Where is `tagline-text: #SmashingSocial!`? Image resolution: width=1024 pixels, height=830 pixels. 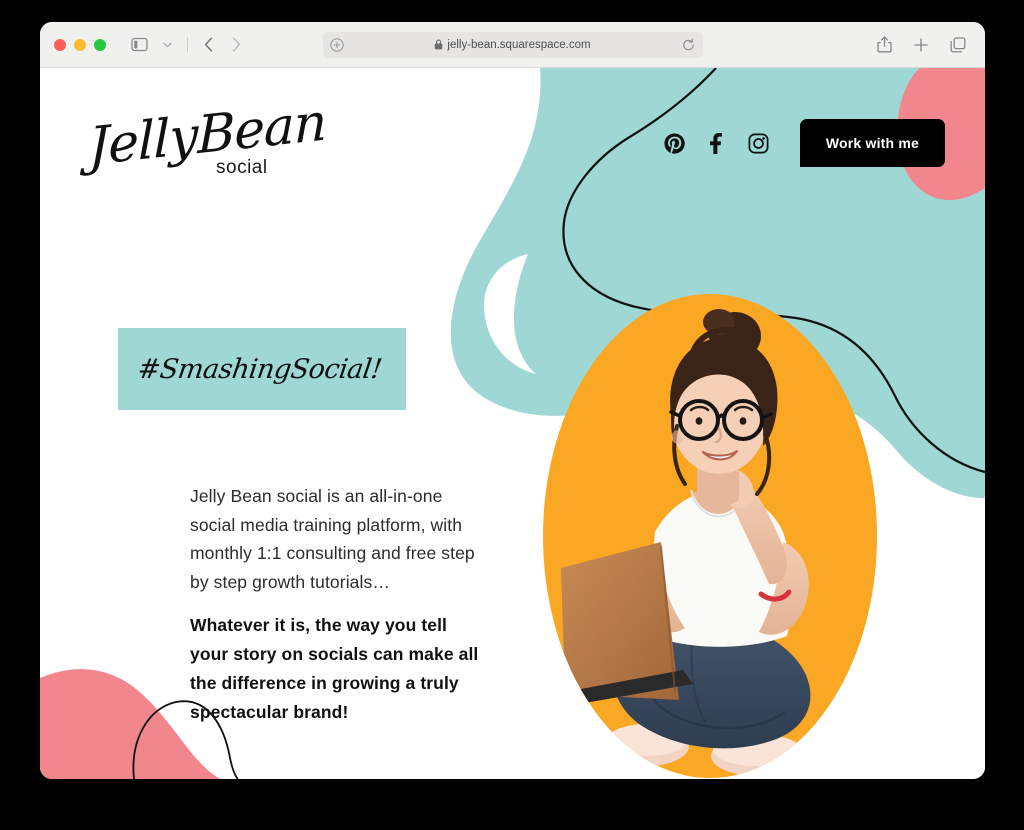 tagline-text: #SmashingSocial! is located at coordinates (259, 369).